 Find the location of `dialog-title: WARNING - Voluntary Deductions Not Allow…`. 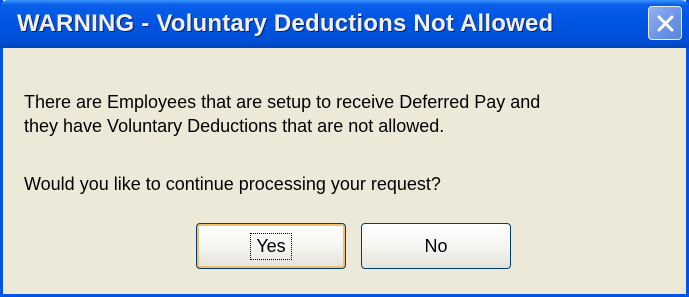

dialog-title: WARNING - Voluntary Deductions Not Allow… is located at coordinates (285, 23).